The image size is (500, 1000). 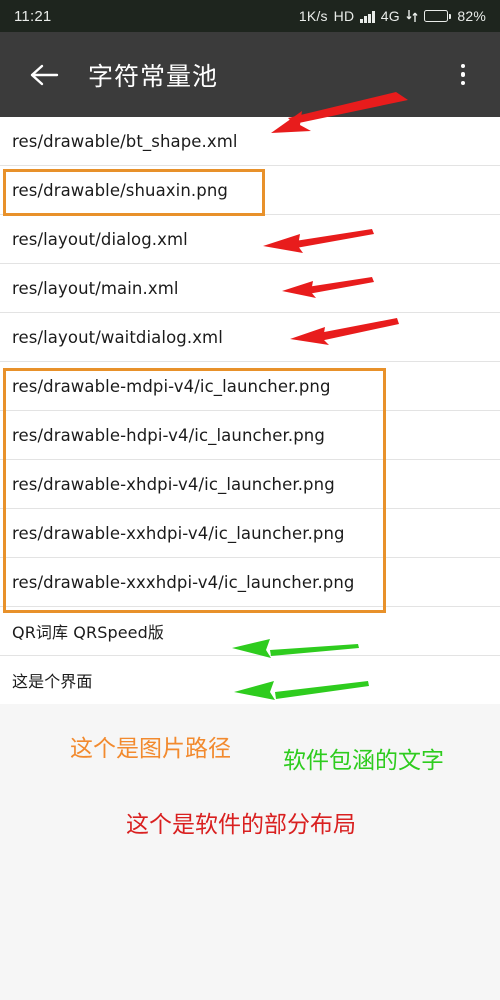 What do you see at coordinates (120, 190) in the screenshot?
I see `list-item-label: res/drawable/shuaxin.png` at bounding box center [120, 190].